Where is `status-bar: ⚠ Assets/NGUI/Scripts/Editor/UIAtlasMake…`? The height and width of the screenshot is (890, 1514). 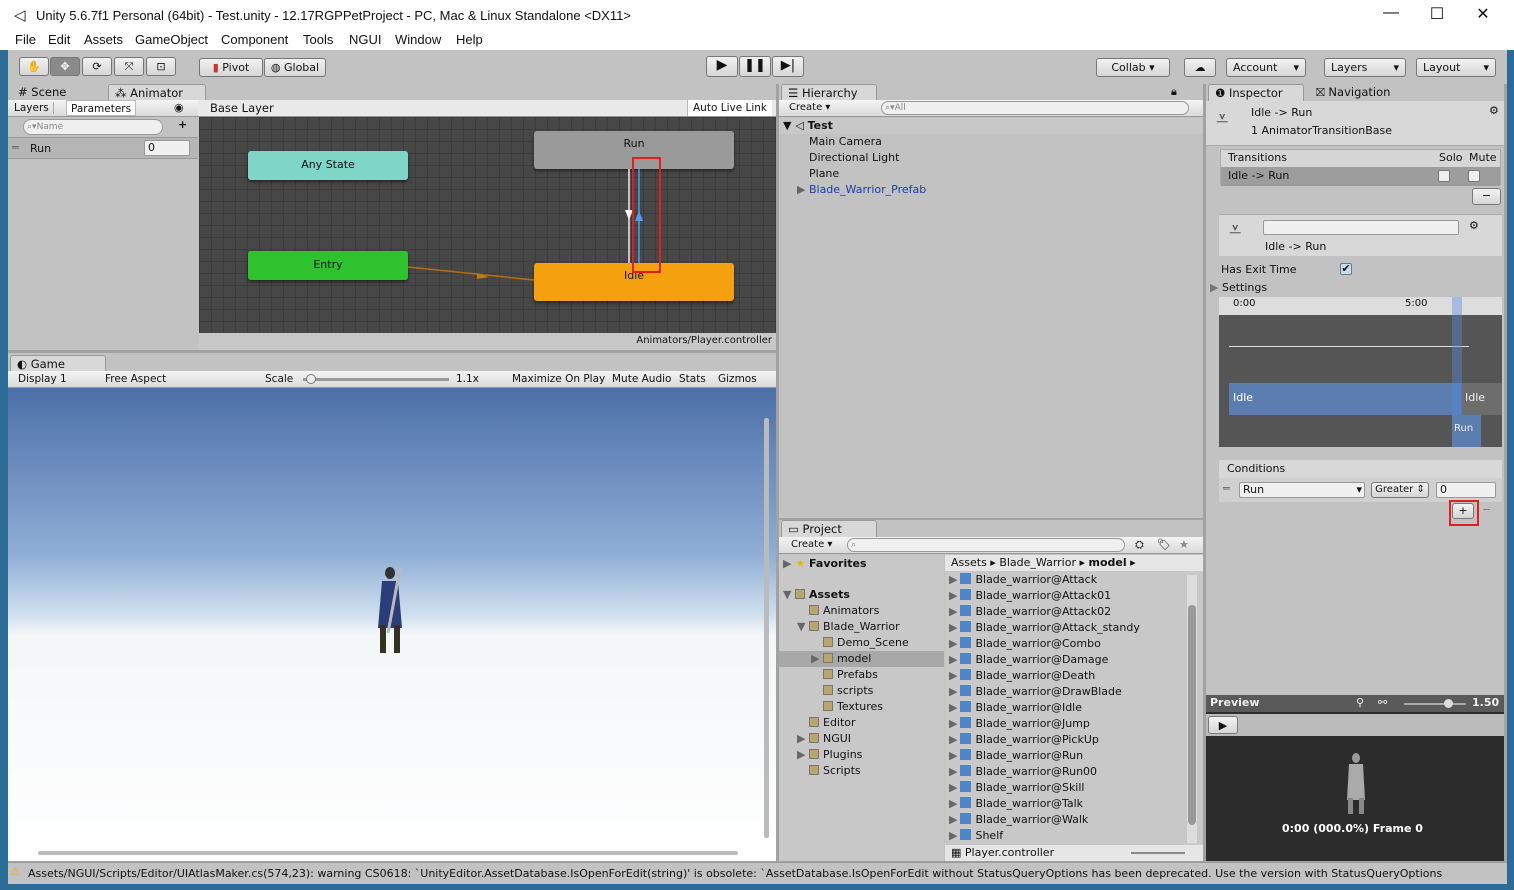
status-bar: ⚠ Assets/NGUI/Scripts/Editor/UIAtlasMake… is located at coordinates (757, 873).